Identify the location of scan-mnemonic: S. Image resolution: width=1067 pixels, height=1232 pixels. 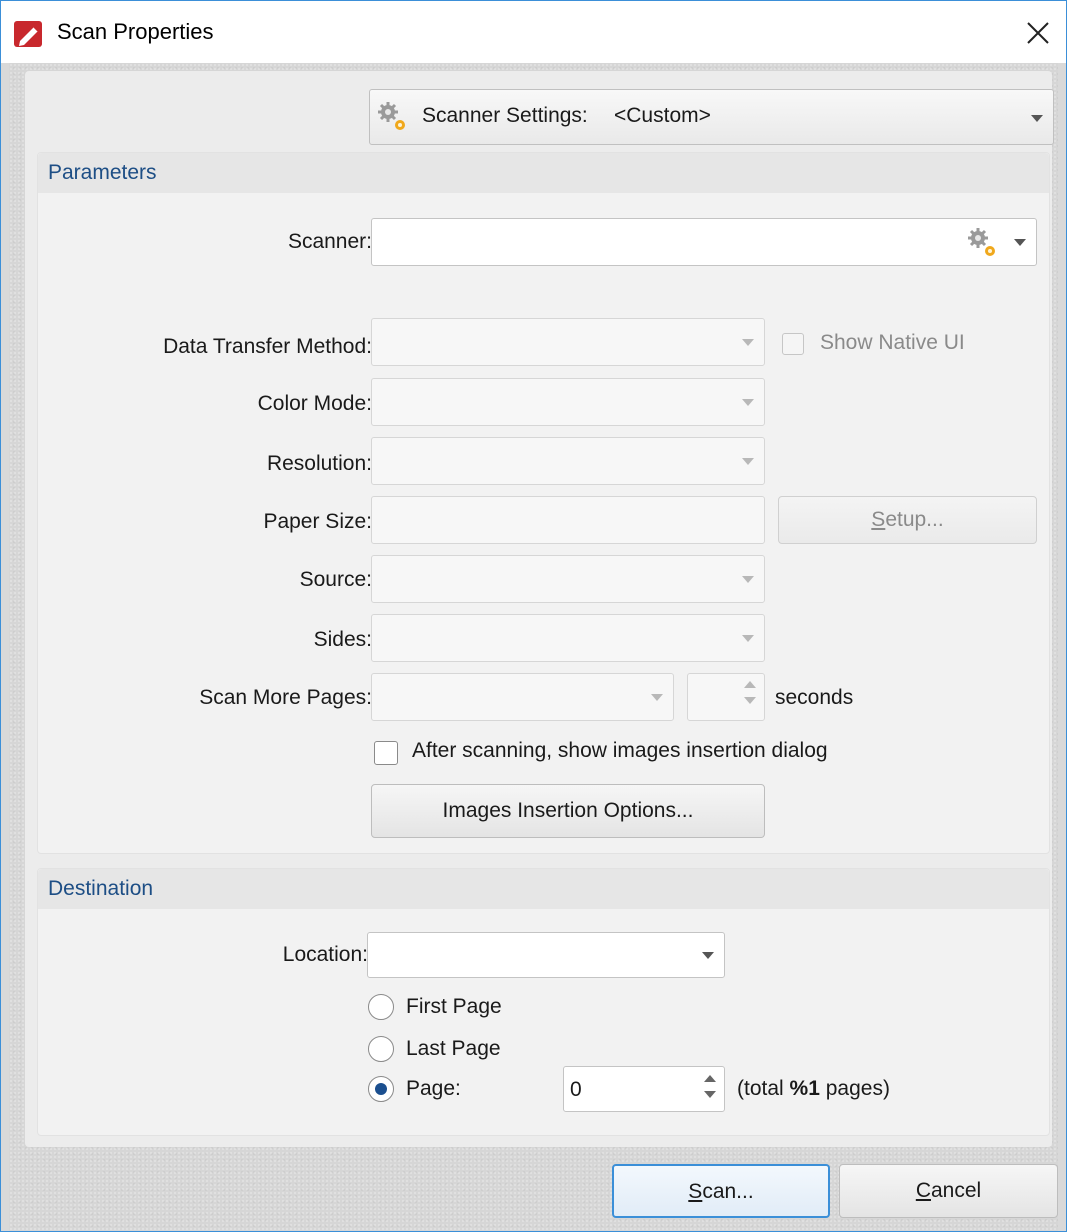
(695, 1191).